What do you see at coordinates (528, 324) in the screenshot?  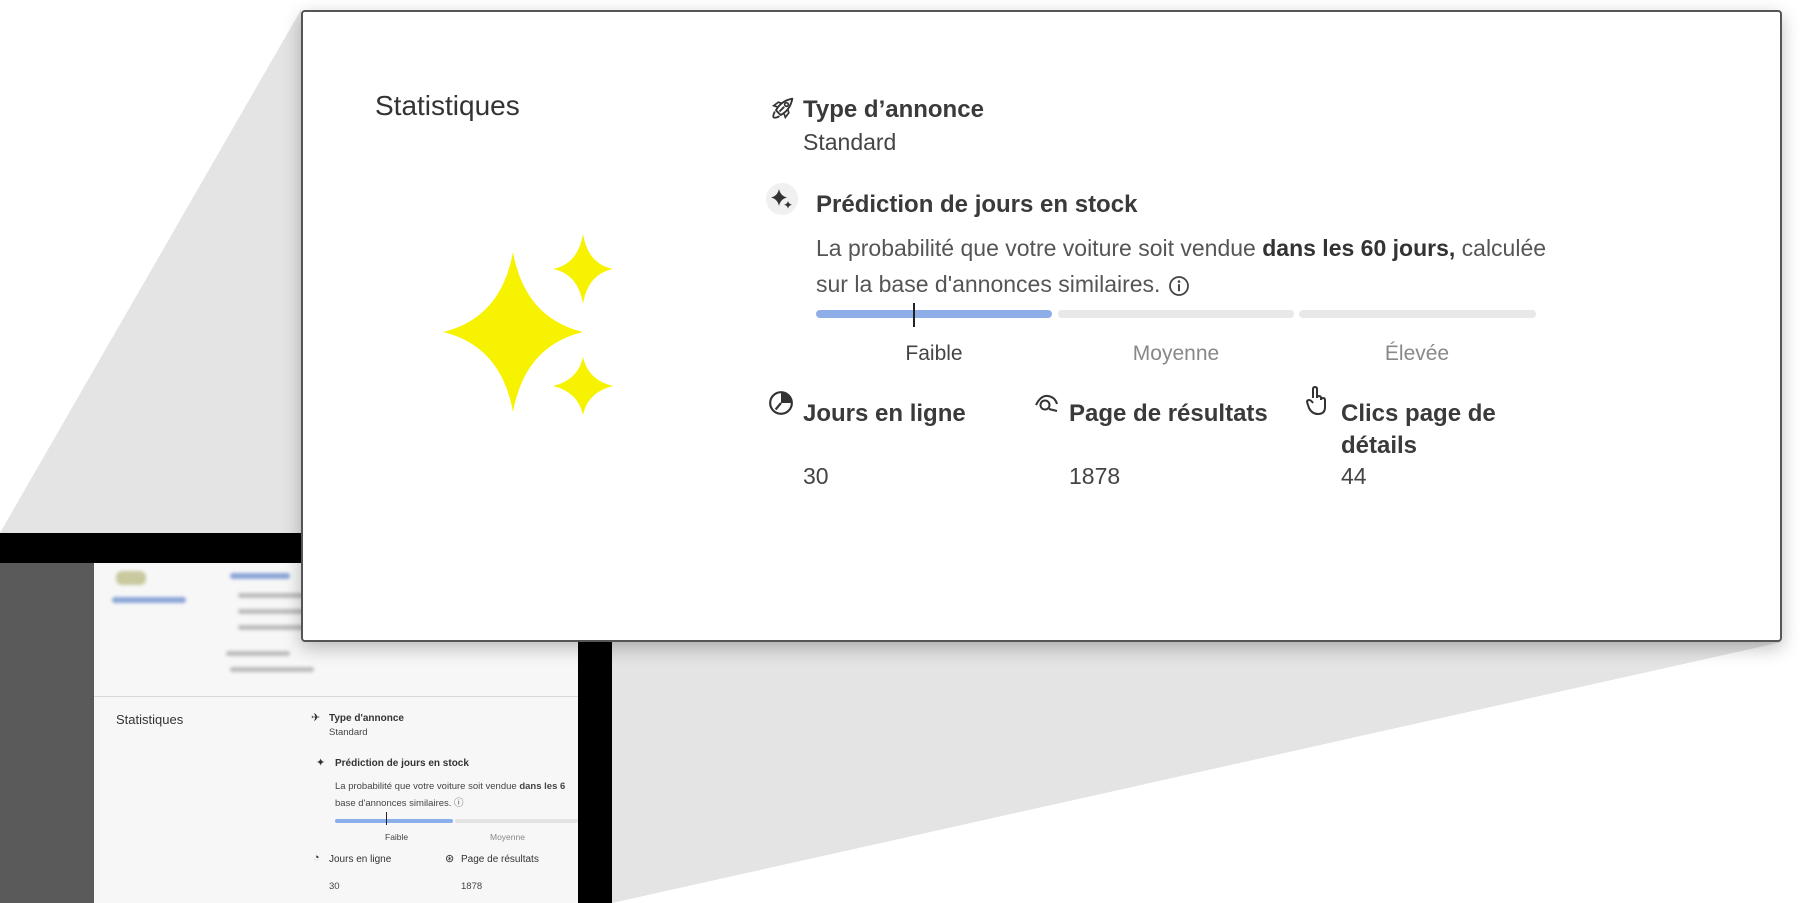 I see `sparkles-illustration` at bounding box center [528, 324].